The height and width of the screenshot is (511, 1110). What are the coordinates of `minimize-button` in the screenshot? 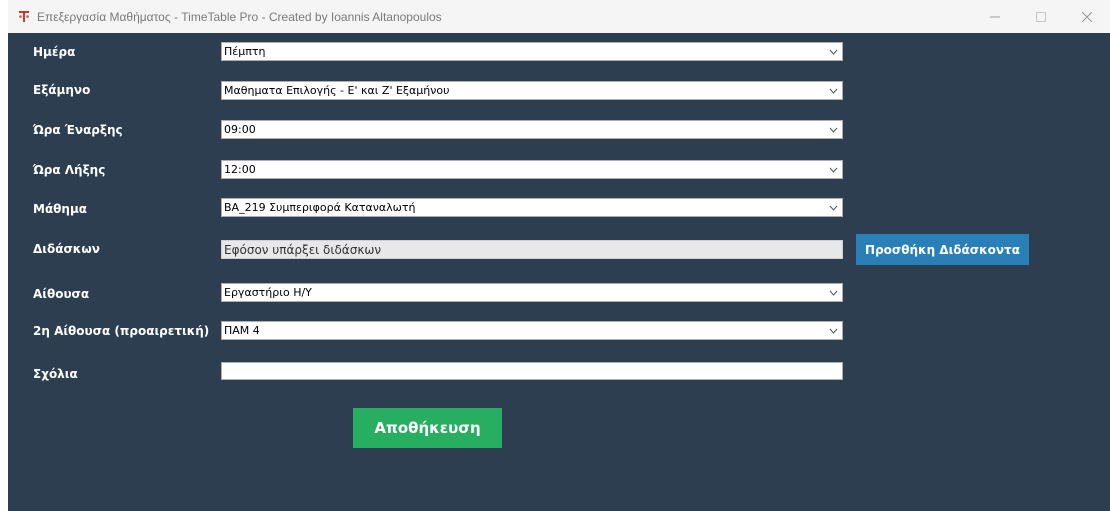 It's located at (995, 16).